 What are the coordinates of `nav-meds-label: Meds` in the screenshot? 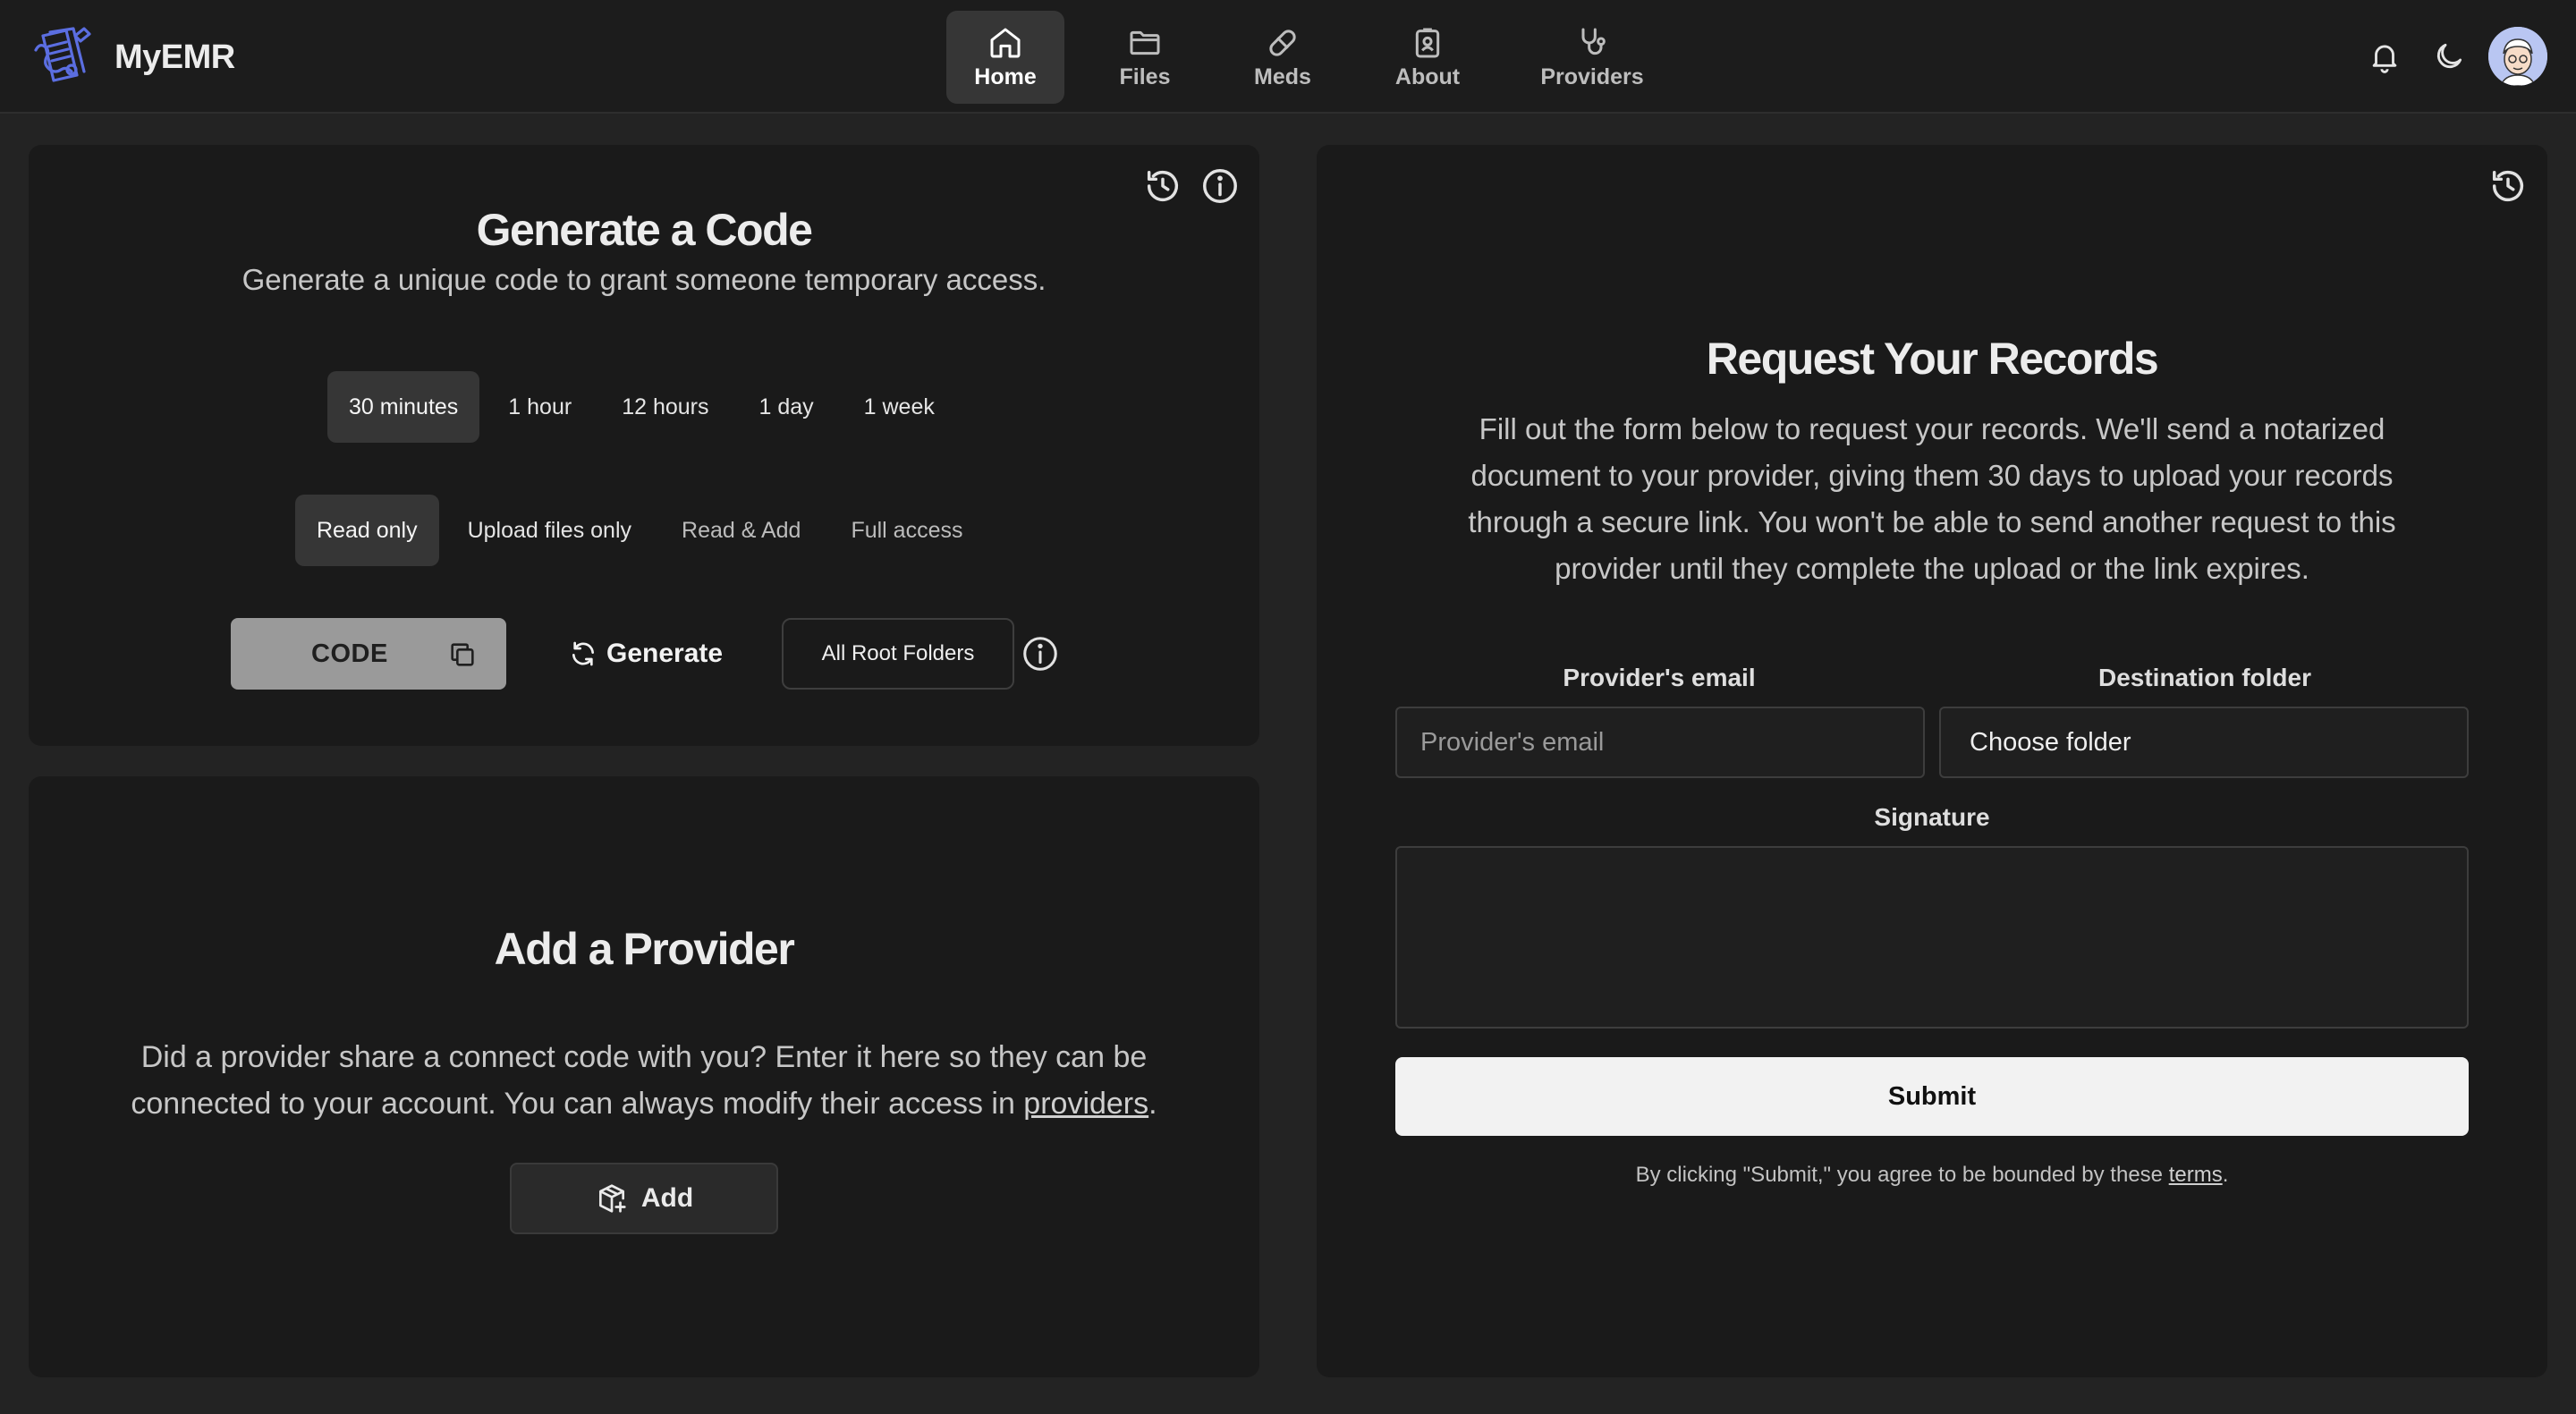 It's located at (1282, 76).